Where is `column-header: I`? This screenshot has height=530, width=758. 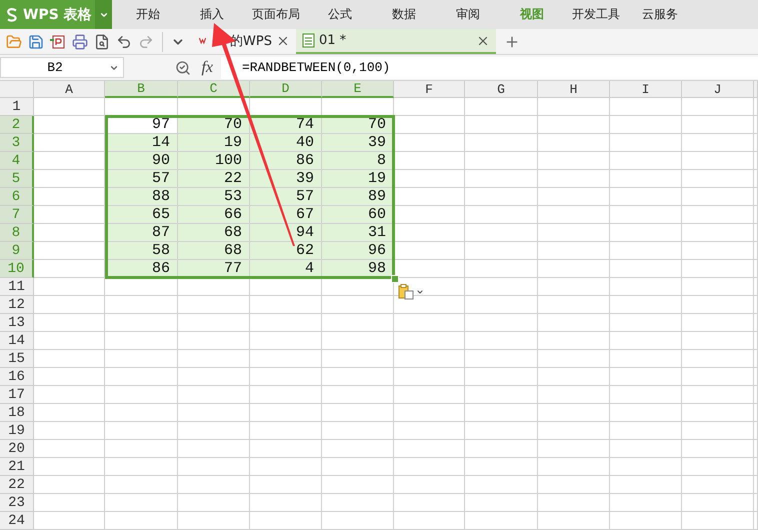 column-header: I is located at coordinates (646, 89).